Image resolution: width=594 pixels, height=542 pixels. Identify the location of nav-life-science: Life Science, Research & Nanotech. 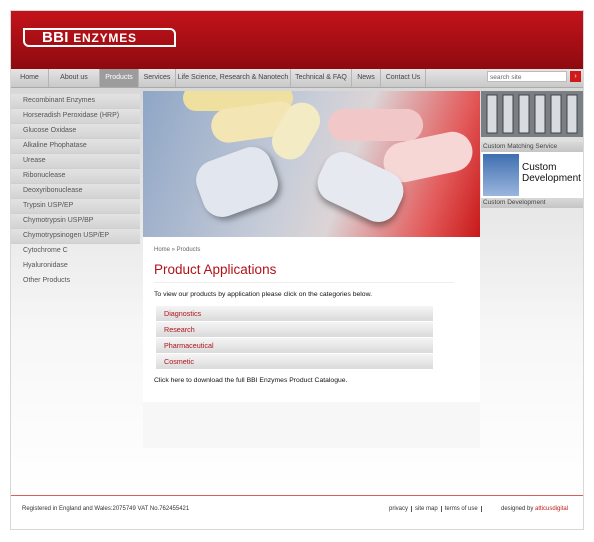
(233, 78).